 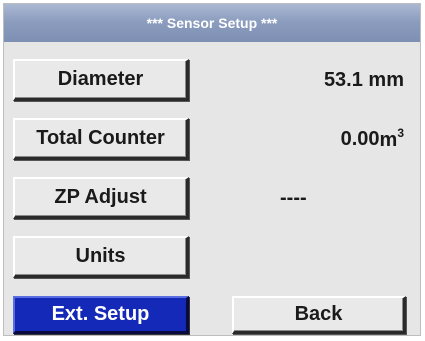 I want to click on page-title: *** Sensor Setup ***, so click(x=212, y=23).